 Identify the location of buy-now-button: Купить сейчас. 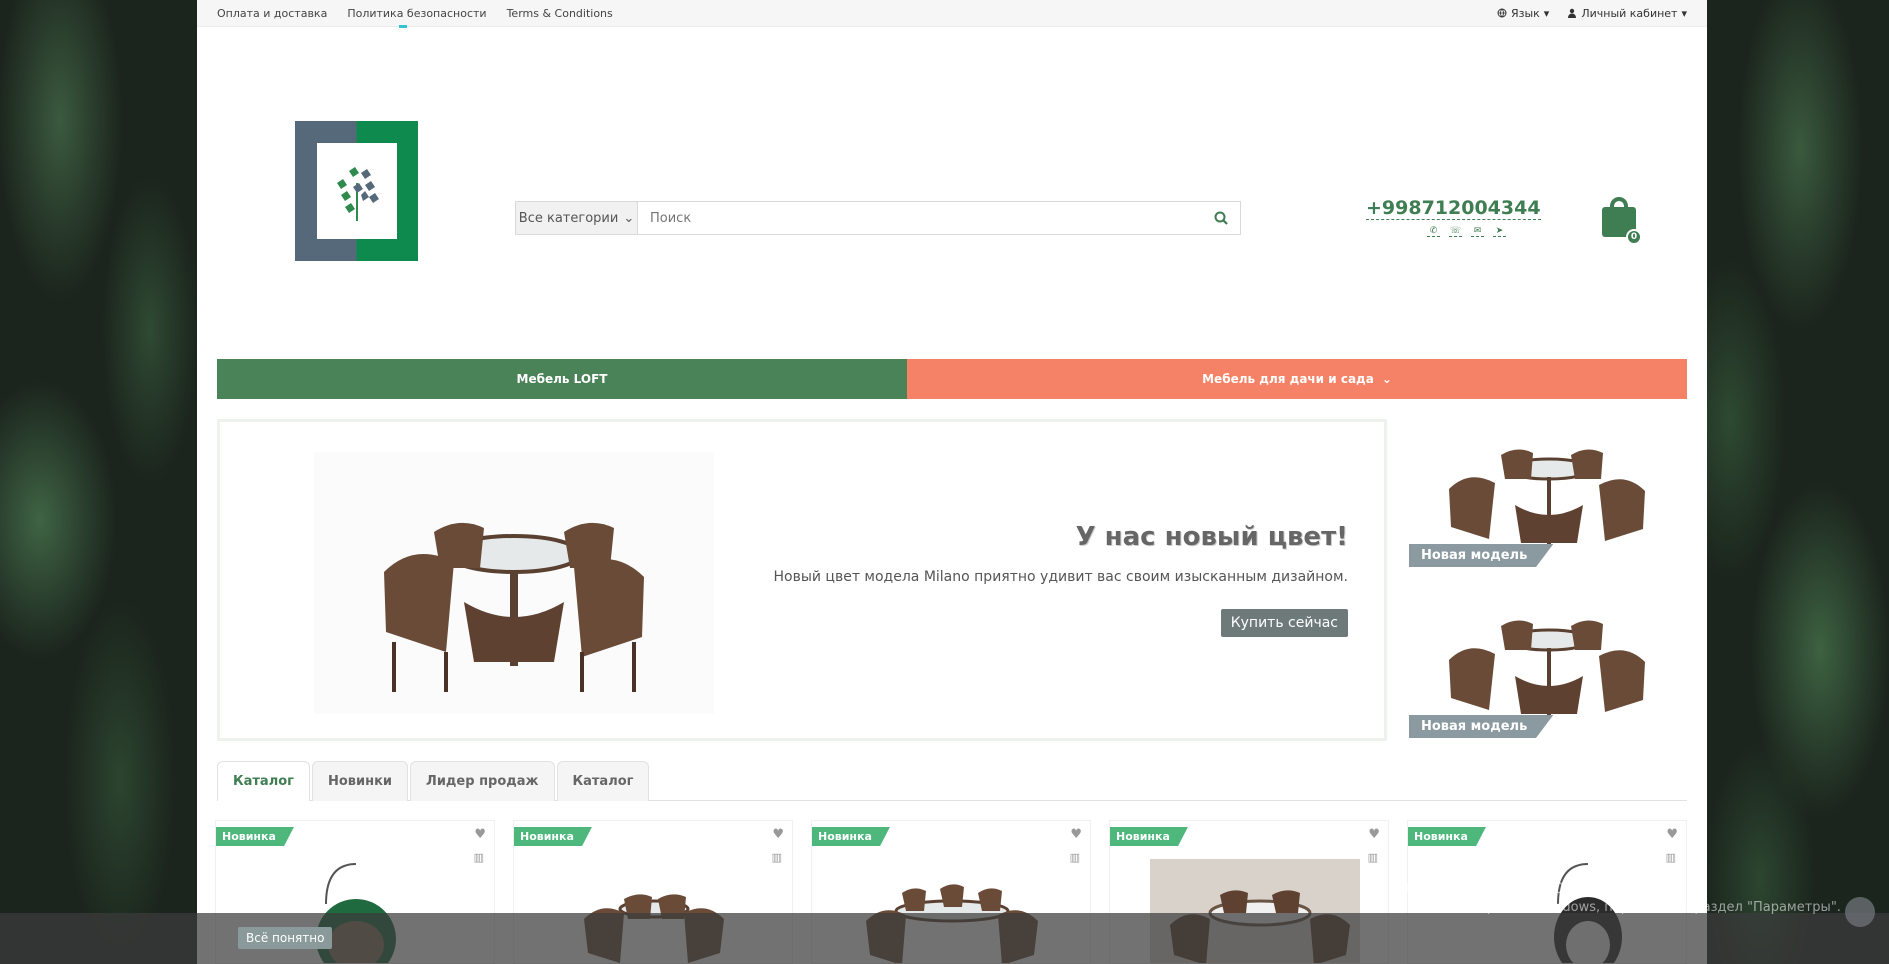
(1284, 623).